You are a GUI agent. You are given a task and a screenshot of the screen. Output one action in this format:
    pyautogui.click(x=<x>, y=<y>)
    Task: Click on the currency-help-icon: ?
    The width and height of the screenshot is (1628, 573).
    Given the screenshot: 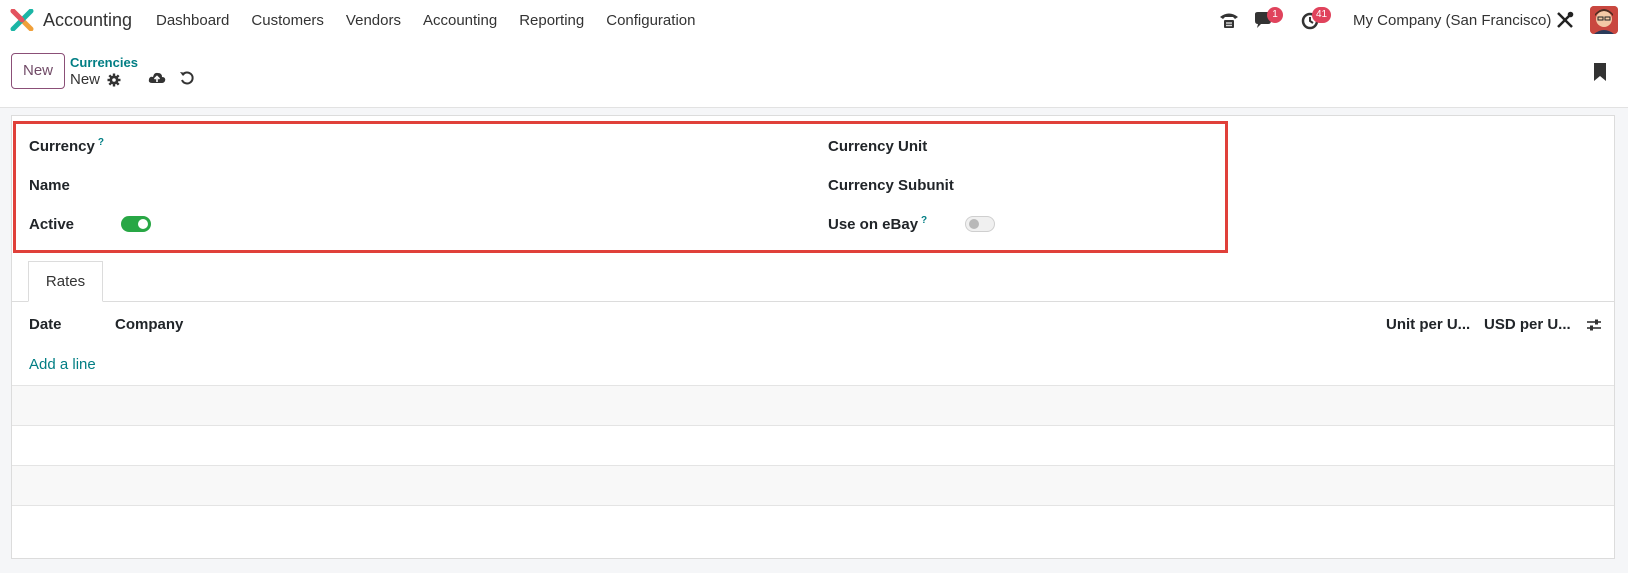 What is the action you would take?
    pyautogui.click(x=101, y=142)
    